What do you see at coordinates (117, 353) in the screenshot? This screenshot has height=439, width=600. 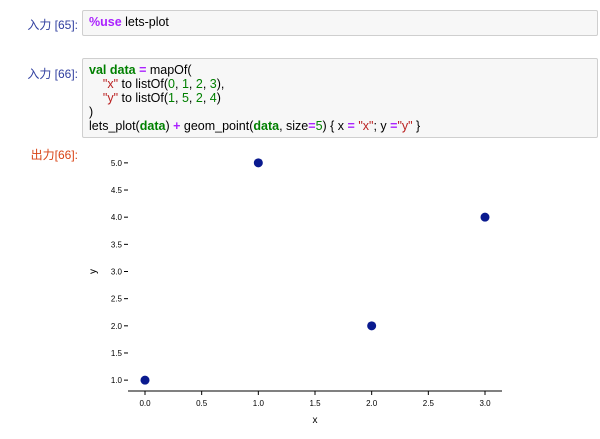 I see `y-tick-label: 1.5` at bounding box center [117, 353].